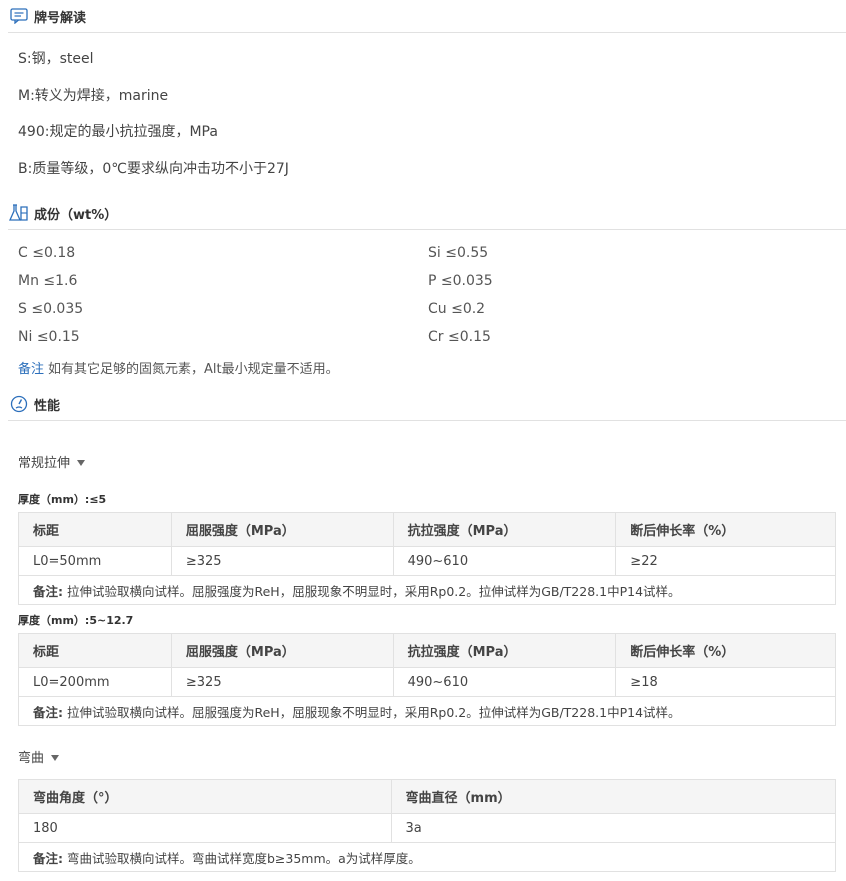 This screenshot has height=881, width=846. What do you see at coordinates (725, 682) in the screenshot?
I see `table-cell: ≥18` at bounding box center [725, 682].